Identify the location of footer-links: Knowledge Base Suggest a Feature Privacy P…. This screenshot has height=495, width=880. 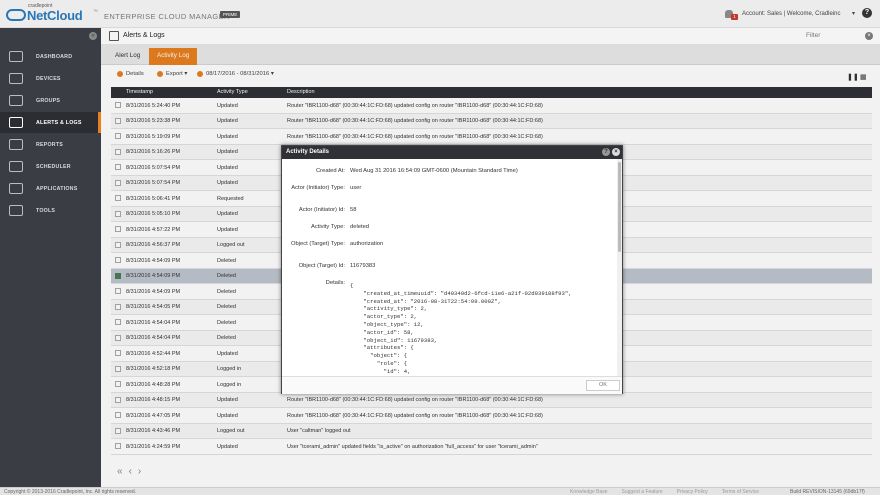
(671, 492).